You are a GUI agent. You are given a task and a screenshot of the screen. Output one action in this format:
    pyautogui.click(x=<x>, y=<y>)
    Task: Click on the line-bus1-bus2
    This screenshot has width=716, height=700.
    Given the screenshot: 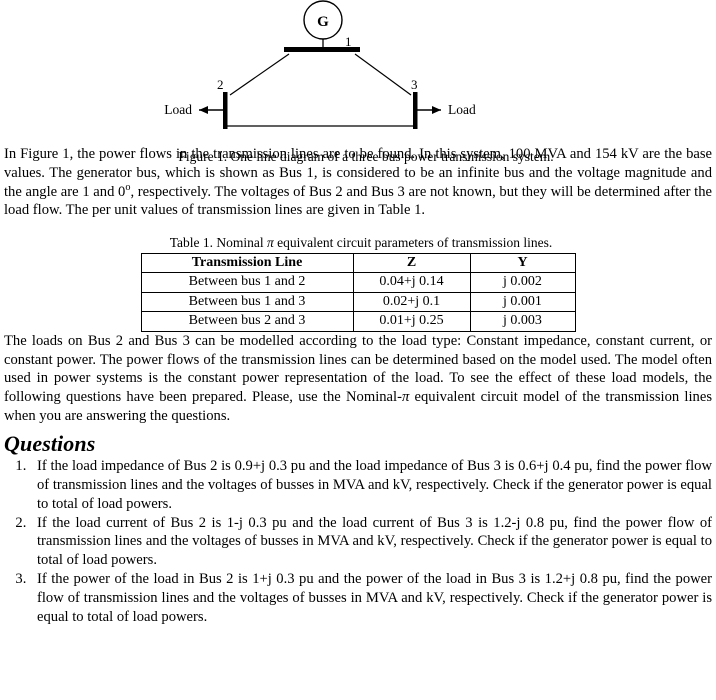 What is the action you would take?
    pyautogui.click(x=259, y=74)
    